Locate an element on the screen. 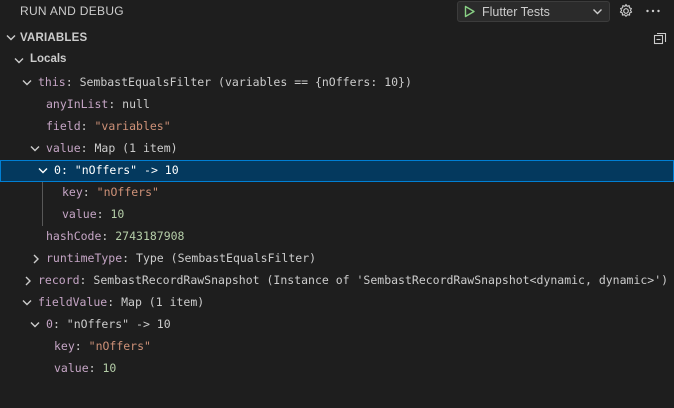  scope-label: Locals is located at coordinates (48, 59).